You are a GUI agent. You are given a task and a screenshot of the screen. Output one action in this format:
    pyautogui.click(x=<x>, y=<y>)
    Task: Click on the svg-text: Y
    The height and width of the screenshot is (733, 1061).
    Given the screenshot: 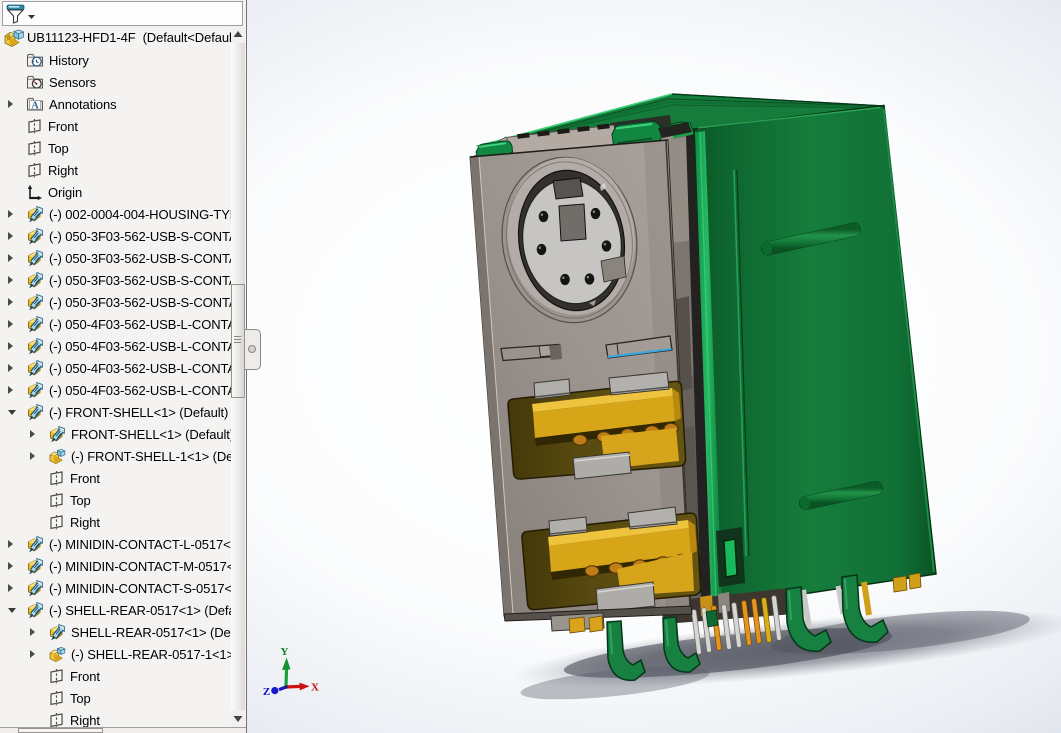 What is the action you would take?
    pyautogui.click(x=285, y=652)
    